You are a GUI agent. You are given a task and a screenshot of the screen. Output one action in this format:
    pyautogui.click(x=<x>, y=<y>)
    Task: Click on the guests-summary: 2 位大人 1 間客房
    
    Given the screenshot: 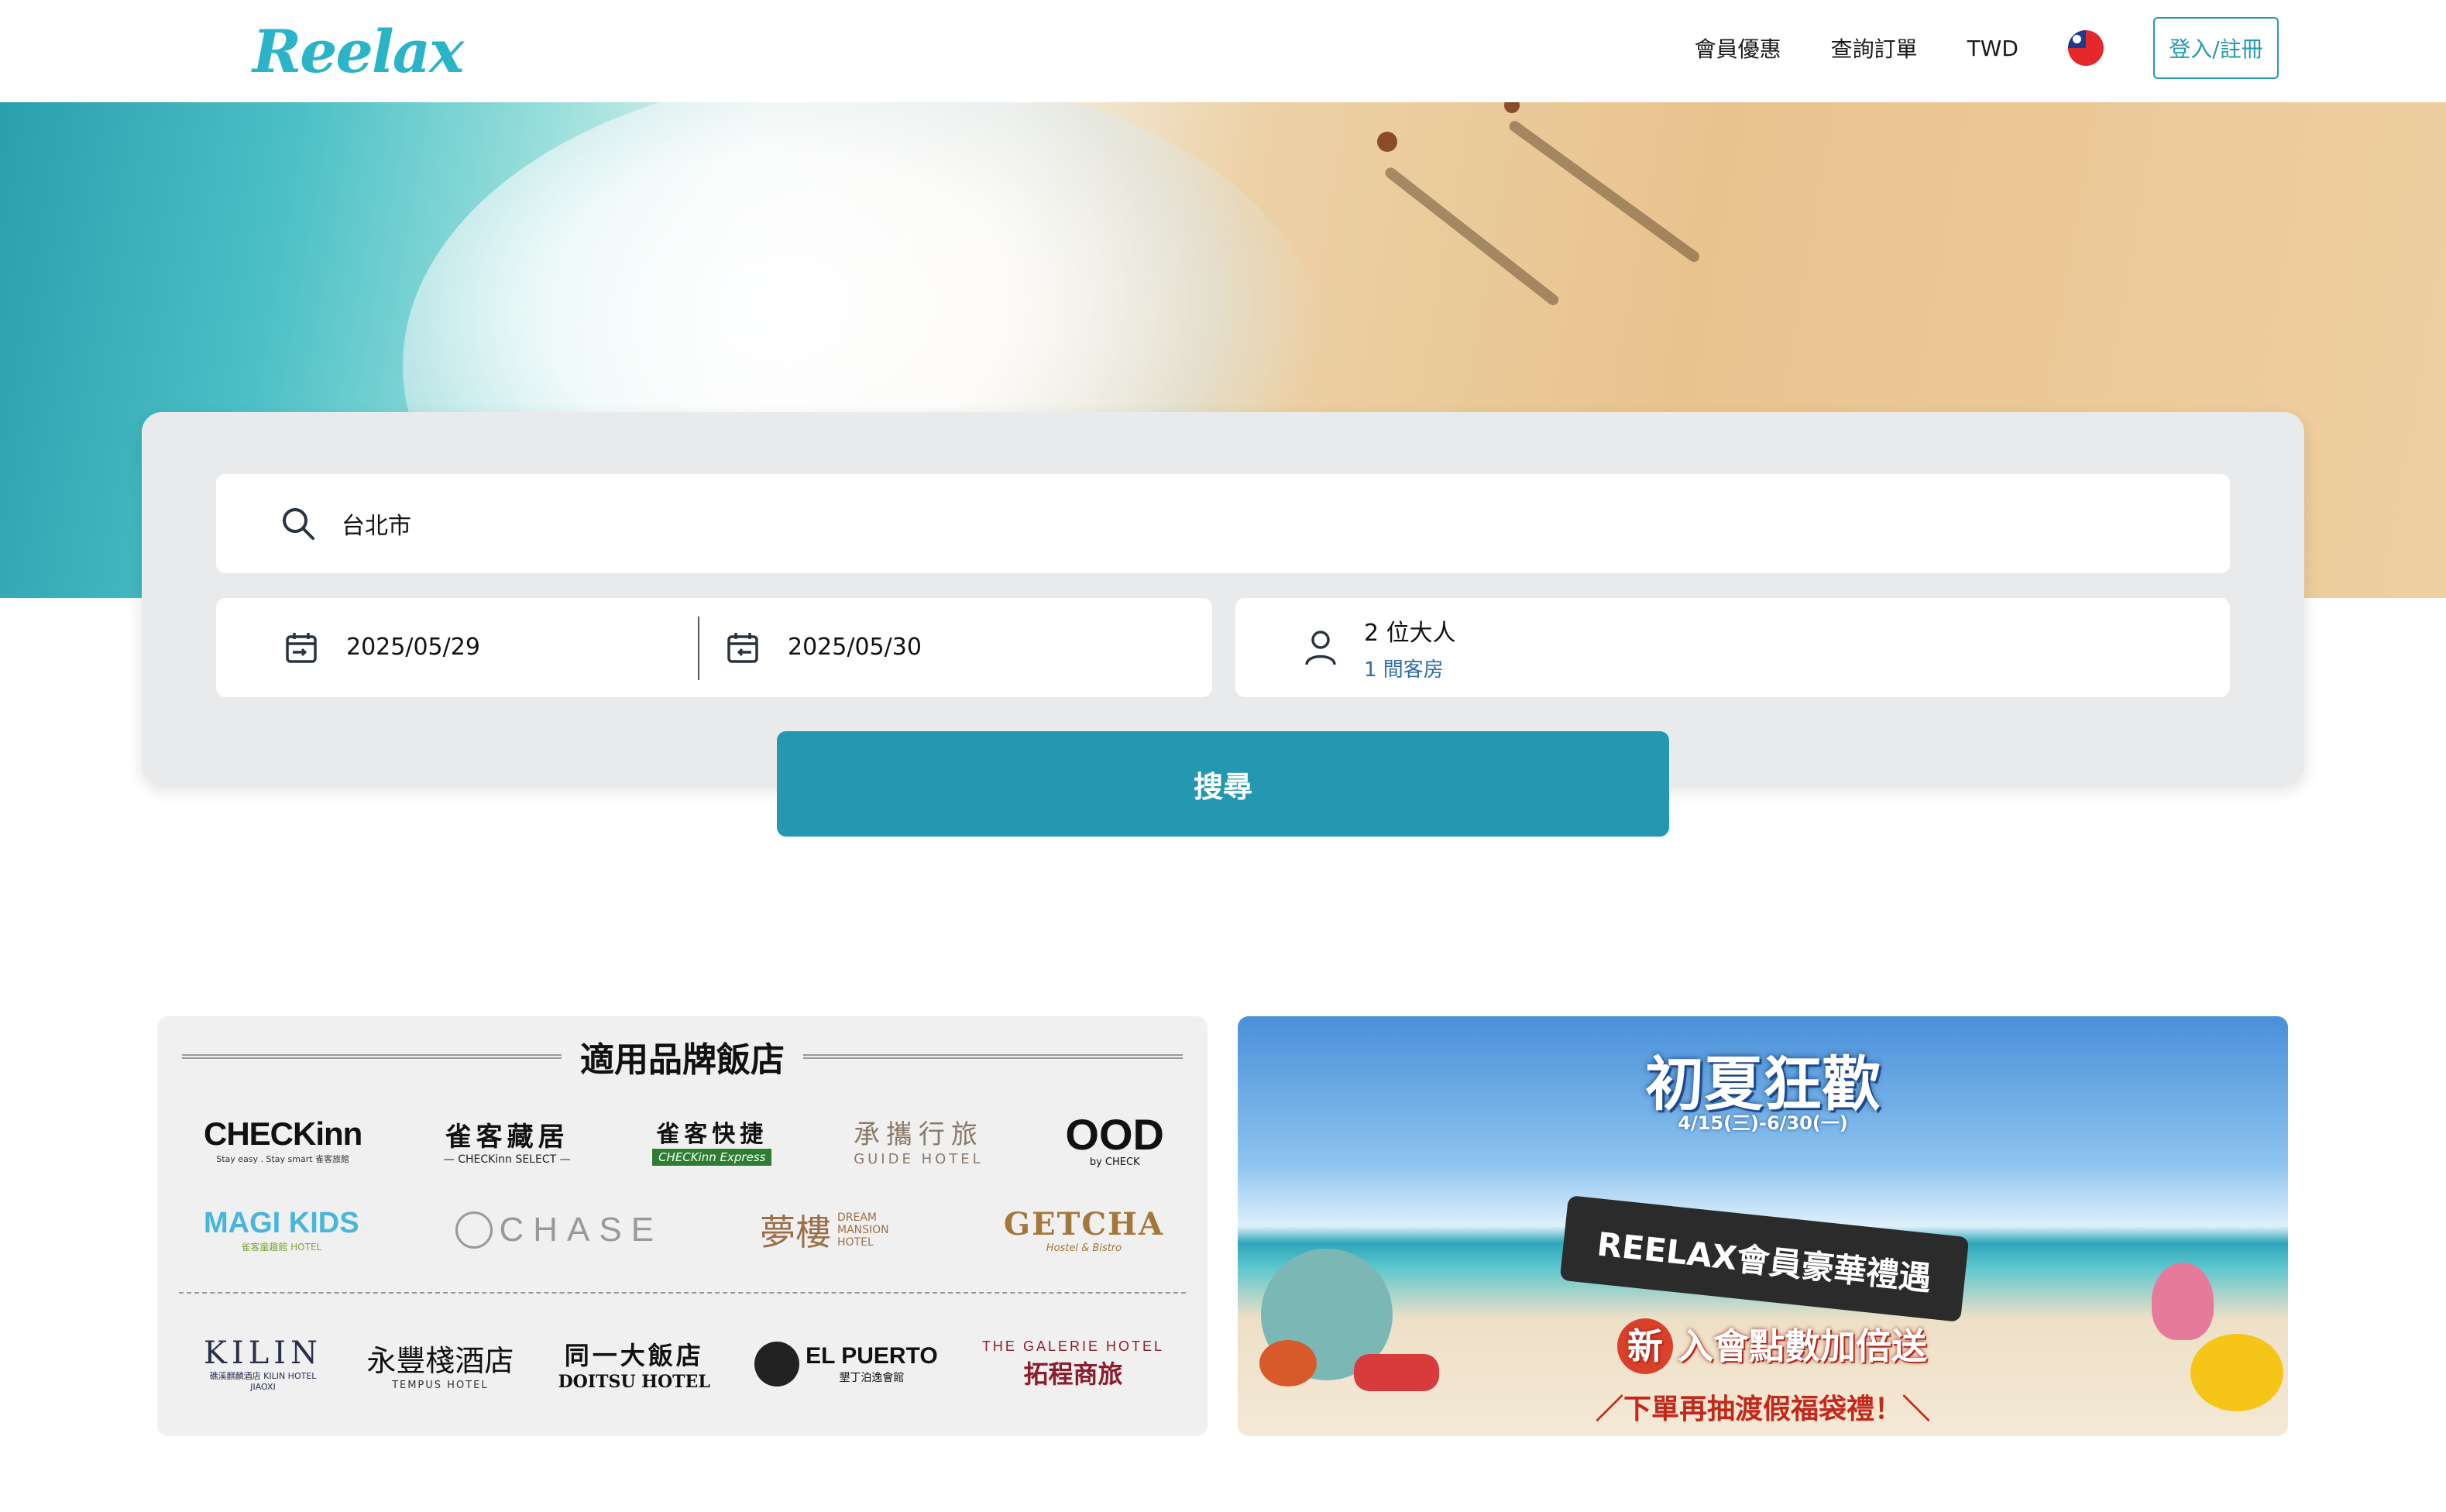 What is the action you would take?
    pyautogui.click(x=1410, y=647)
    